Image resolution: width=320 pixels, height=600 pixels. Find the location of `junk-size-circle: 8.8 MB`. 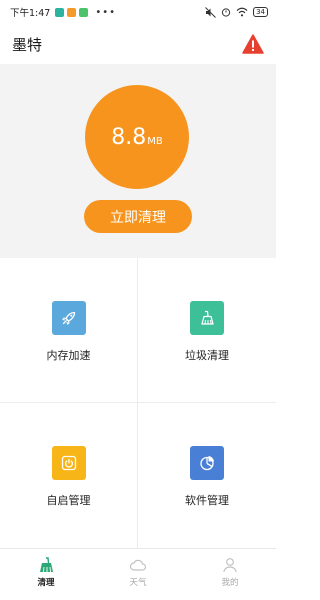

junk-size-circle: 8.8 MB is located at coordinates (137, 137).